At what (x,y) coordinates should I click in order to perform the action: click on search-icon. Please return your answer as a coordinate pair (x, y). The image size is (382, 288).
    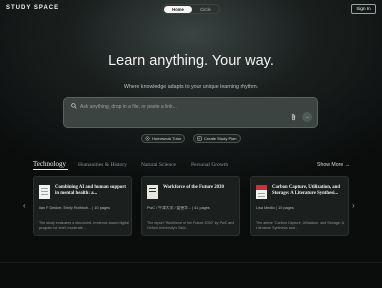
    Looking at the image, I should click on (74, 106).